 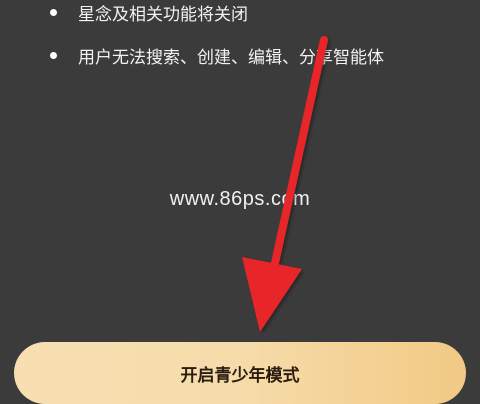 I want to click on bullet-item-agent-restrictions: 用户无法搜索、创建、编辑、分享智能体, so click(x=217, y=55).